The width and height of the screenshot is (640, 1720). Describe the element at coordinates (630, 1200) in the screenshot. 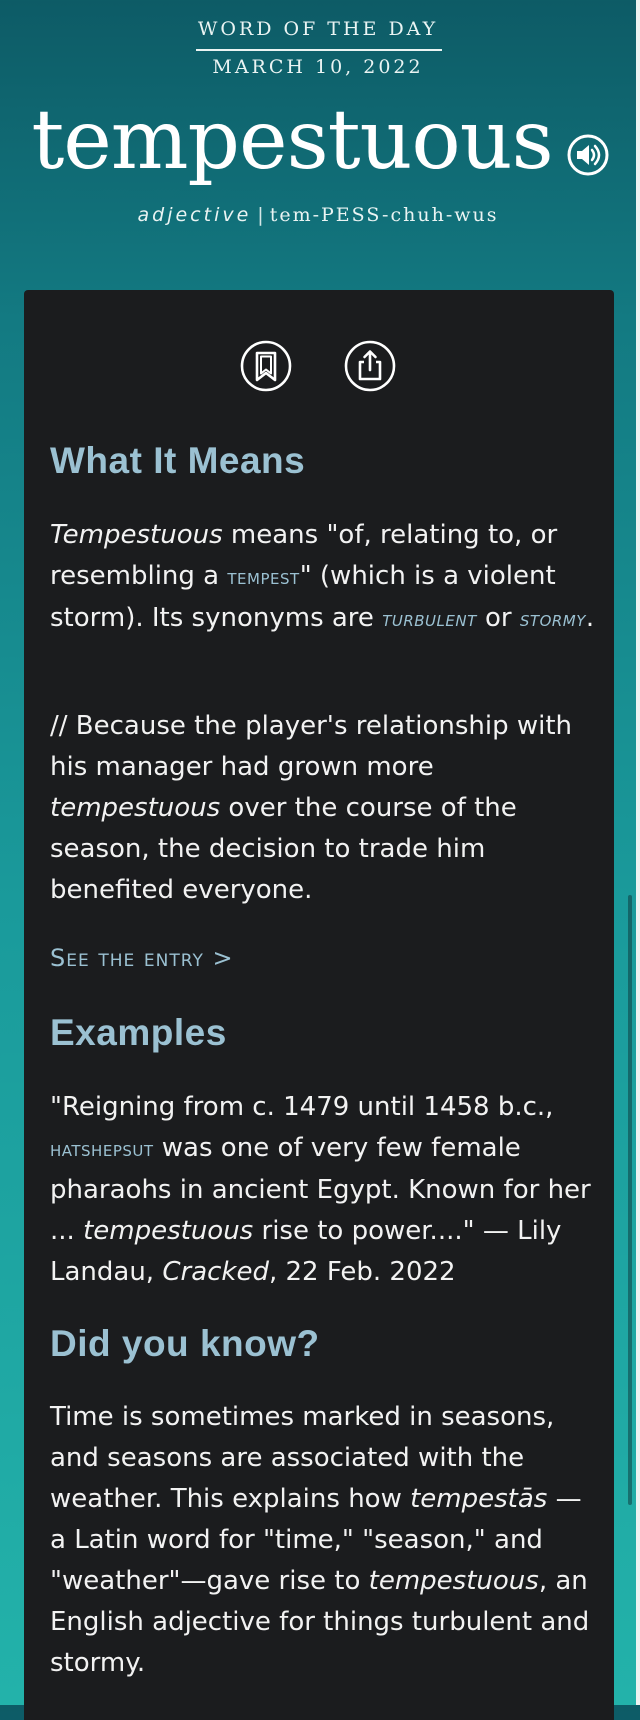

I see `scrollbar` at that location.